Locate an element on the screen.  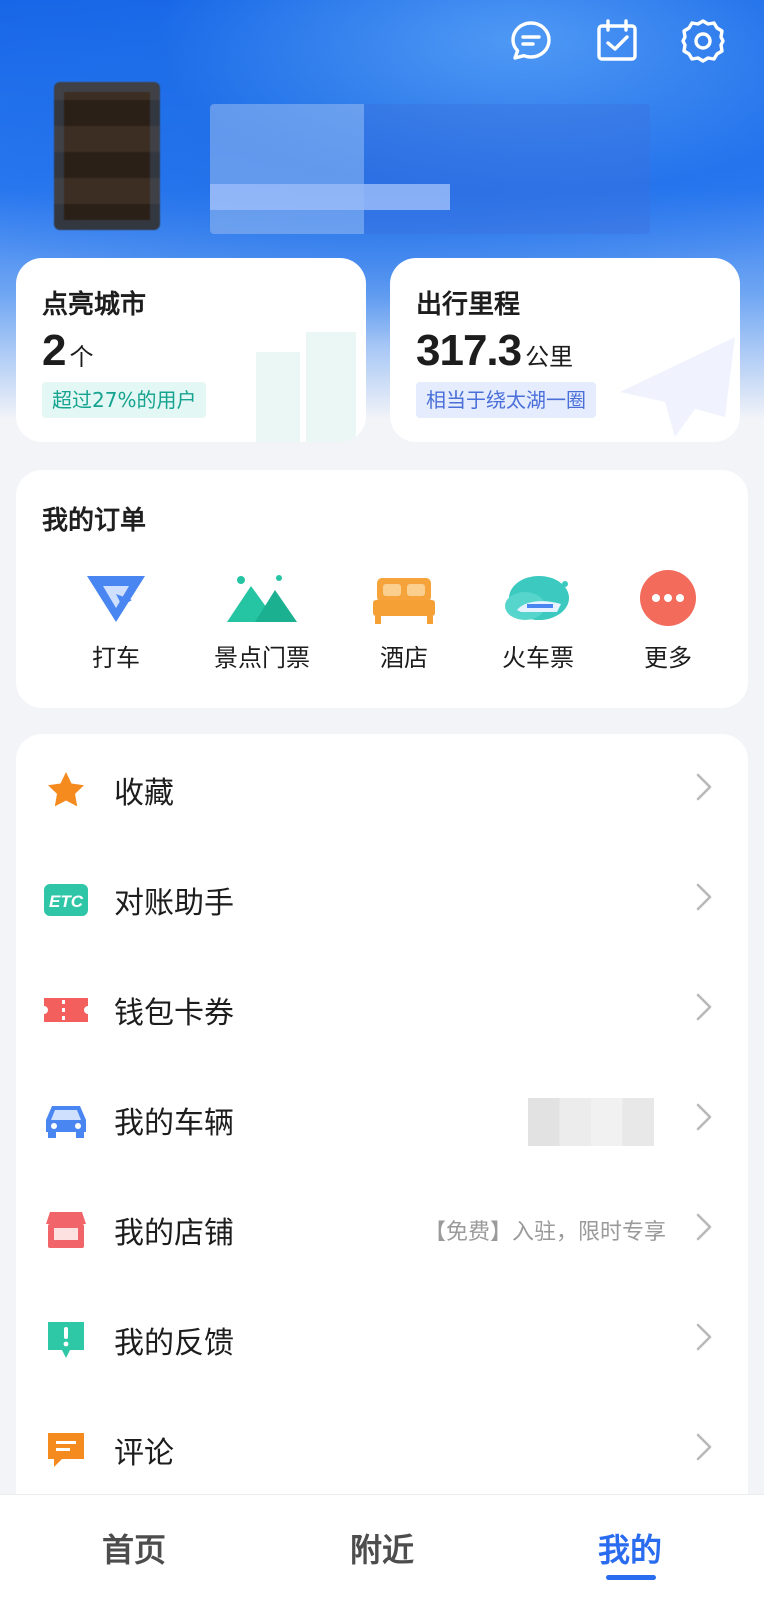
active-tab-indicator is located at coordinates (631, 1577).